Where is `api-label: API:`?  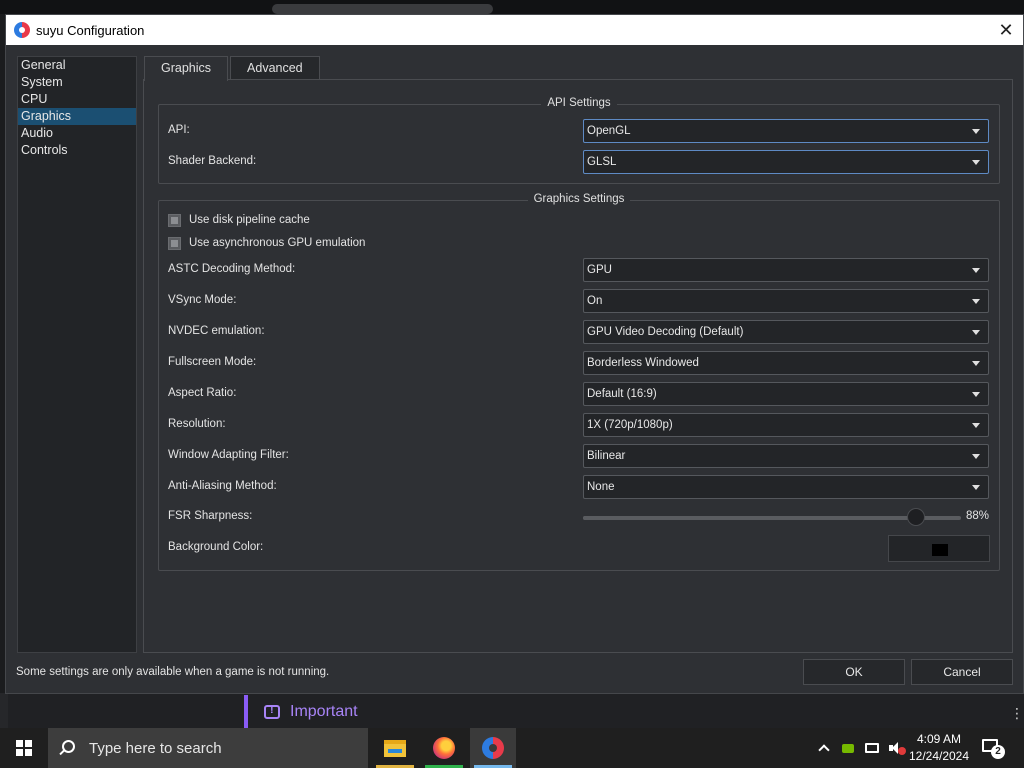 api-label: API: is located at coordinates (179, 130).